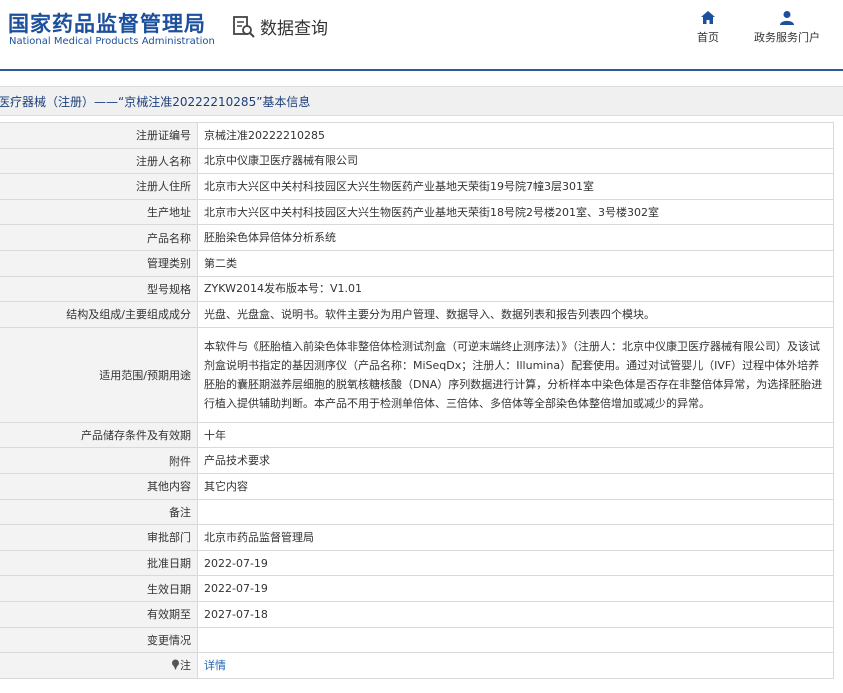  Describe the element at coordinates (99, 289) in the screenshot. I see `row-label: 型号规格` at that location.